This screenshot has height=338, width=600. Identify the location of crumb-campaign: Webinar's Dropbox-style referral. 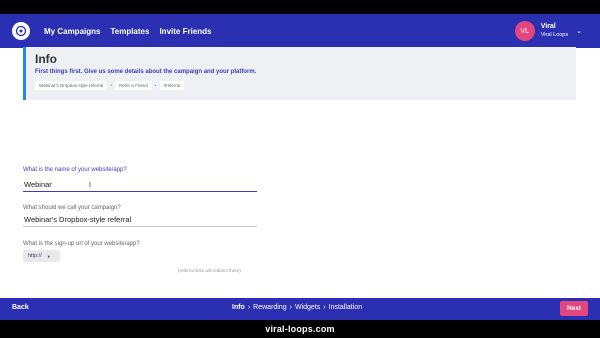
(71, 85).